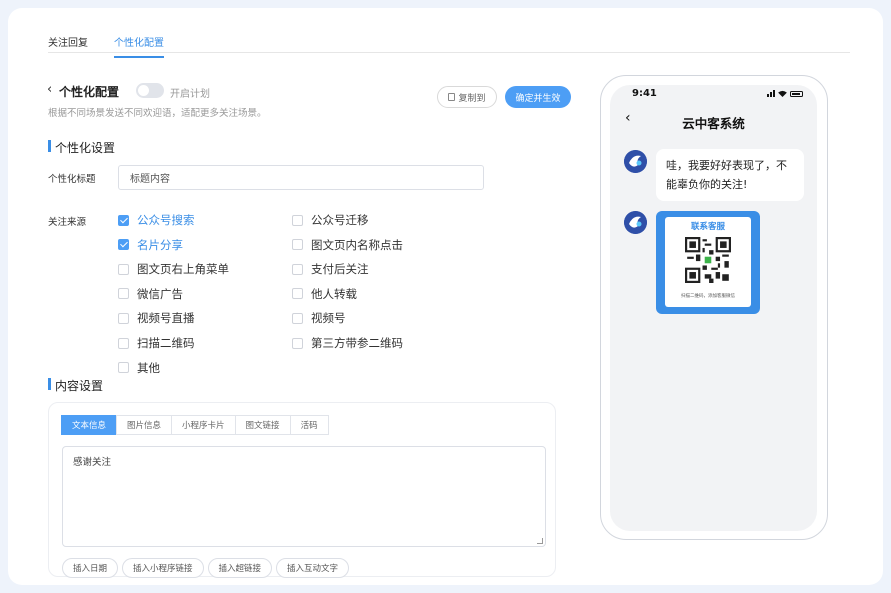  I want to click on source-checkbox: 他人转载, so click(324, 294).